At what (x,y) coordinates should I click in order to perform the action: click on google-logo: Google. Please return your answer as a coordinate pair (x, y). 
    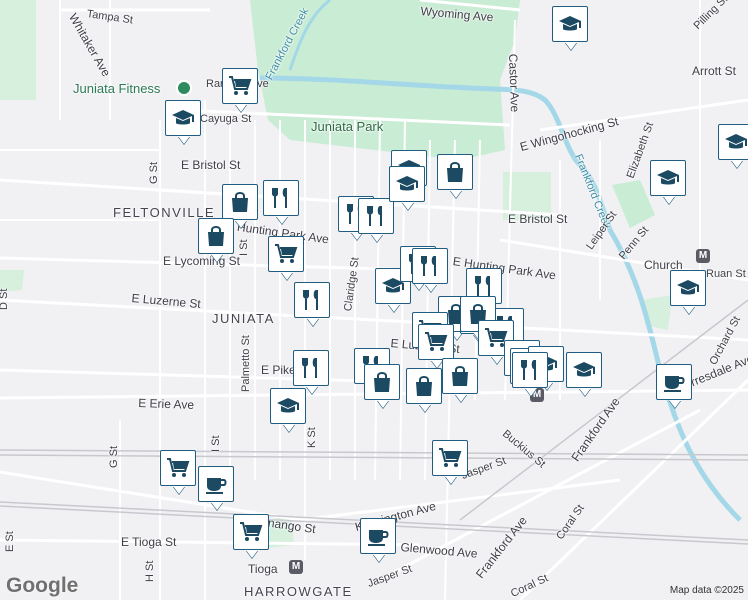
    Looking at the image, I should click on (42, 585).